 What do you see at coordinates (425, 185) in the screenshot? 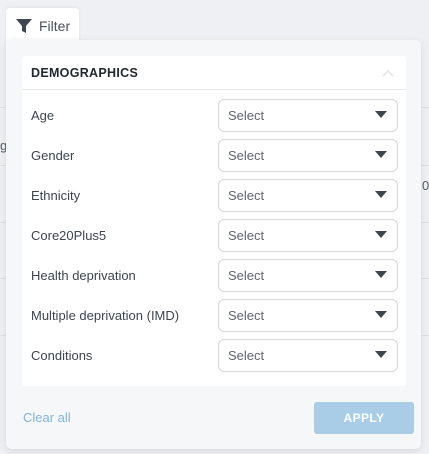
I see `background-text-fragment: 0` at bounding box center [425, 185].